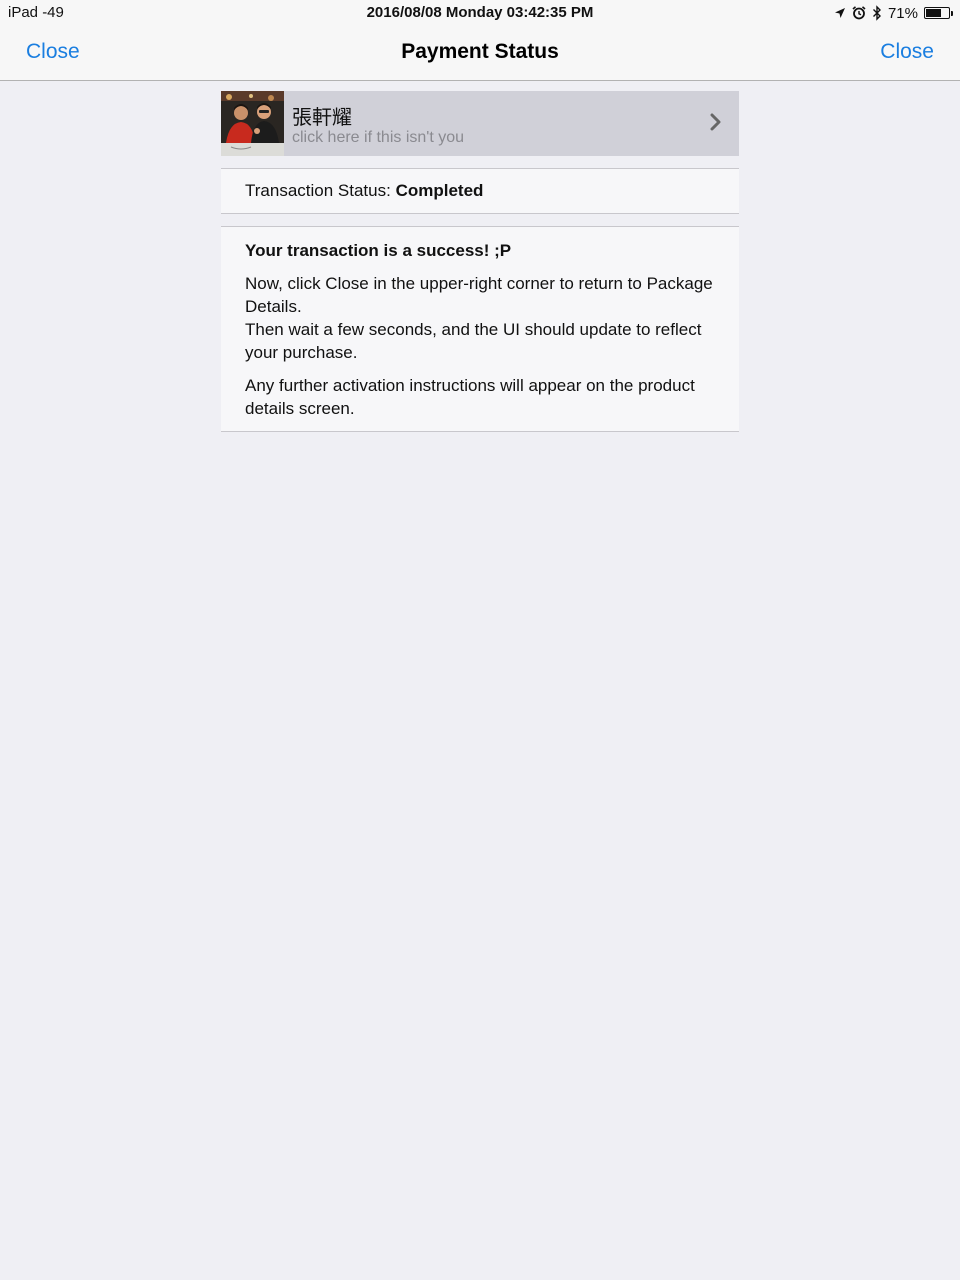 The width and height of the screenshot is (960, 1280). I want to click on message-heading: Your transaction is a success! ;P, so click(378, 250).